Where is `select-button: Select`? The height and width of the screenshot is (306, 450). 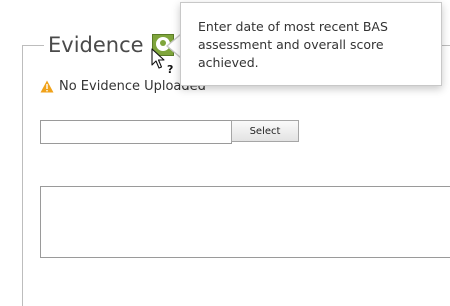 select-button: Select is located at coordinates (265, 131).